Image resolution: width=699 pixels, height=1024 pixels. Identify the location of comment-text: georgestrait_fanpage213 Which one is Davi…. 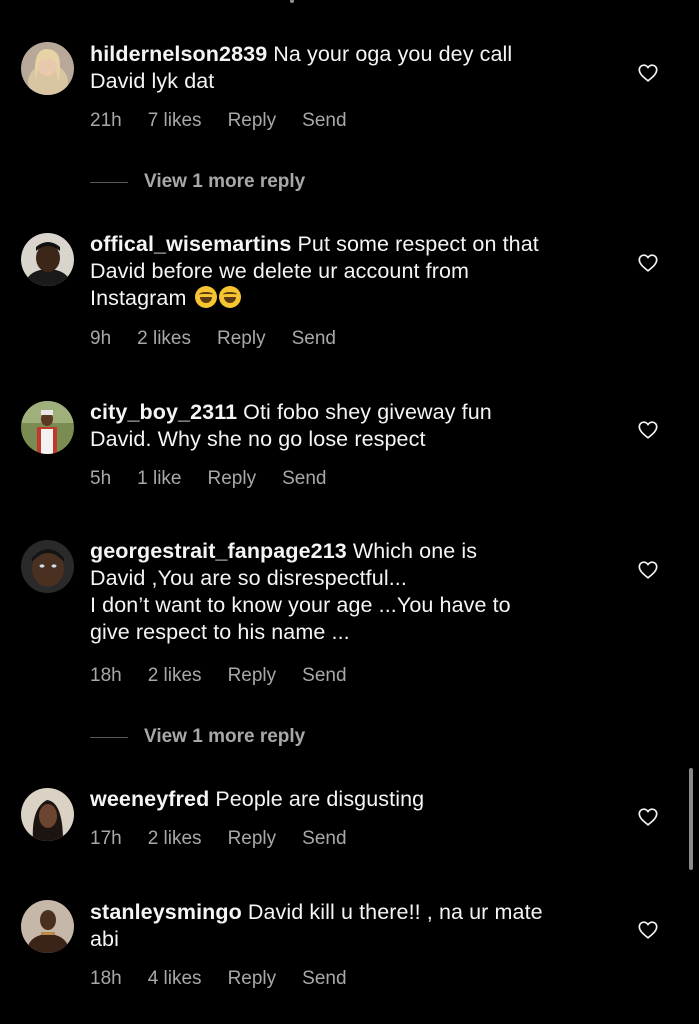
(350, 592).